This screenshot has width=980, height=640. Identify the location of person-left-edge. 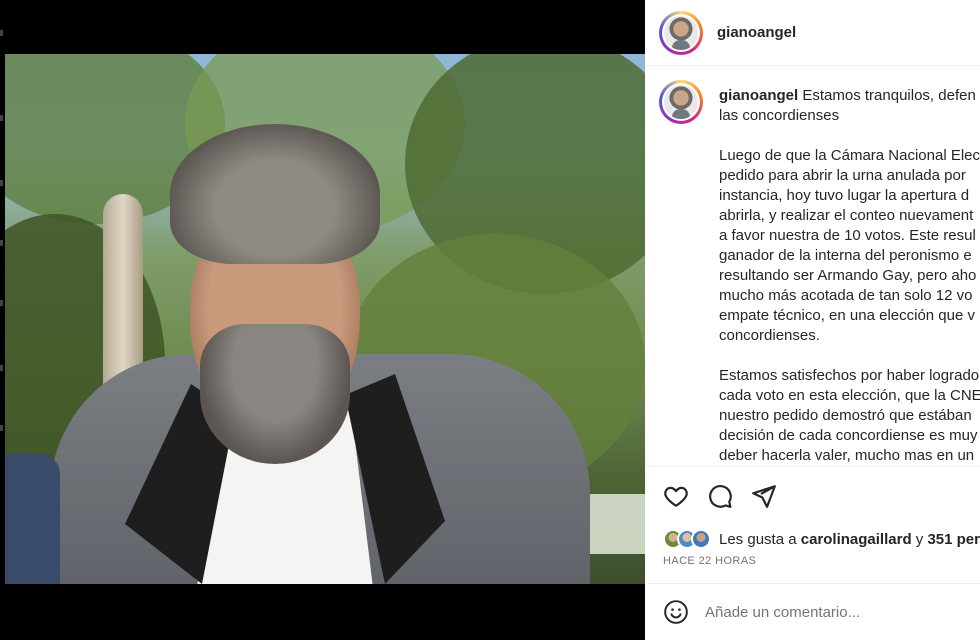
(32, 519).